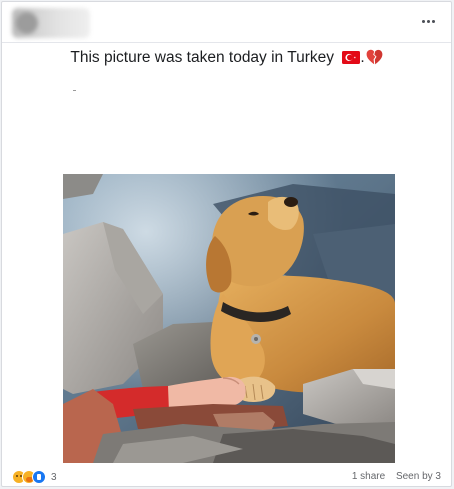 The image size is (454, 489). I want to click on post-caption-suffix: ., so click(362, 57).